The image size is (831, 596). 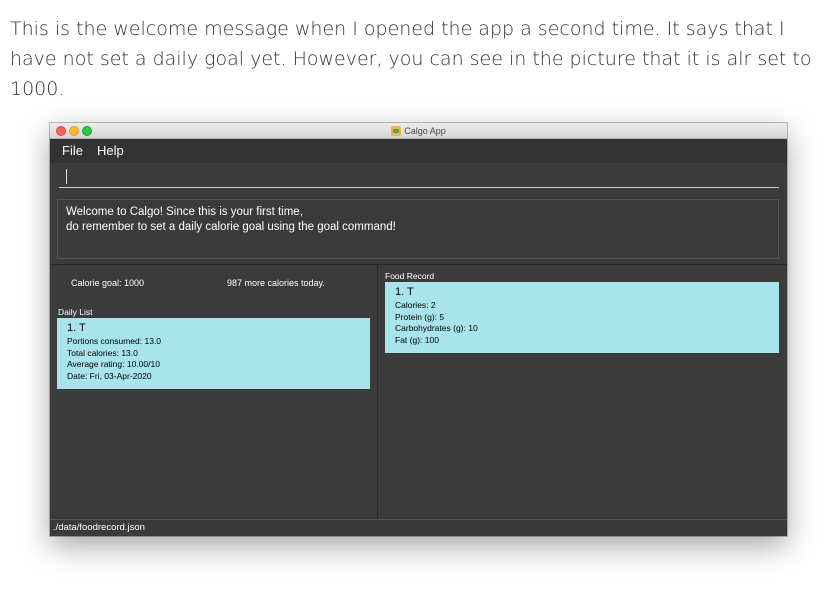 I want to click on command-input, so click(x=419, y=177).